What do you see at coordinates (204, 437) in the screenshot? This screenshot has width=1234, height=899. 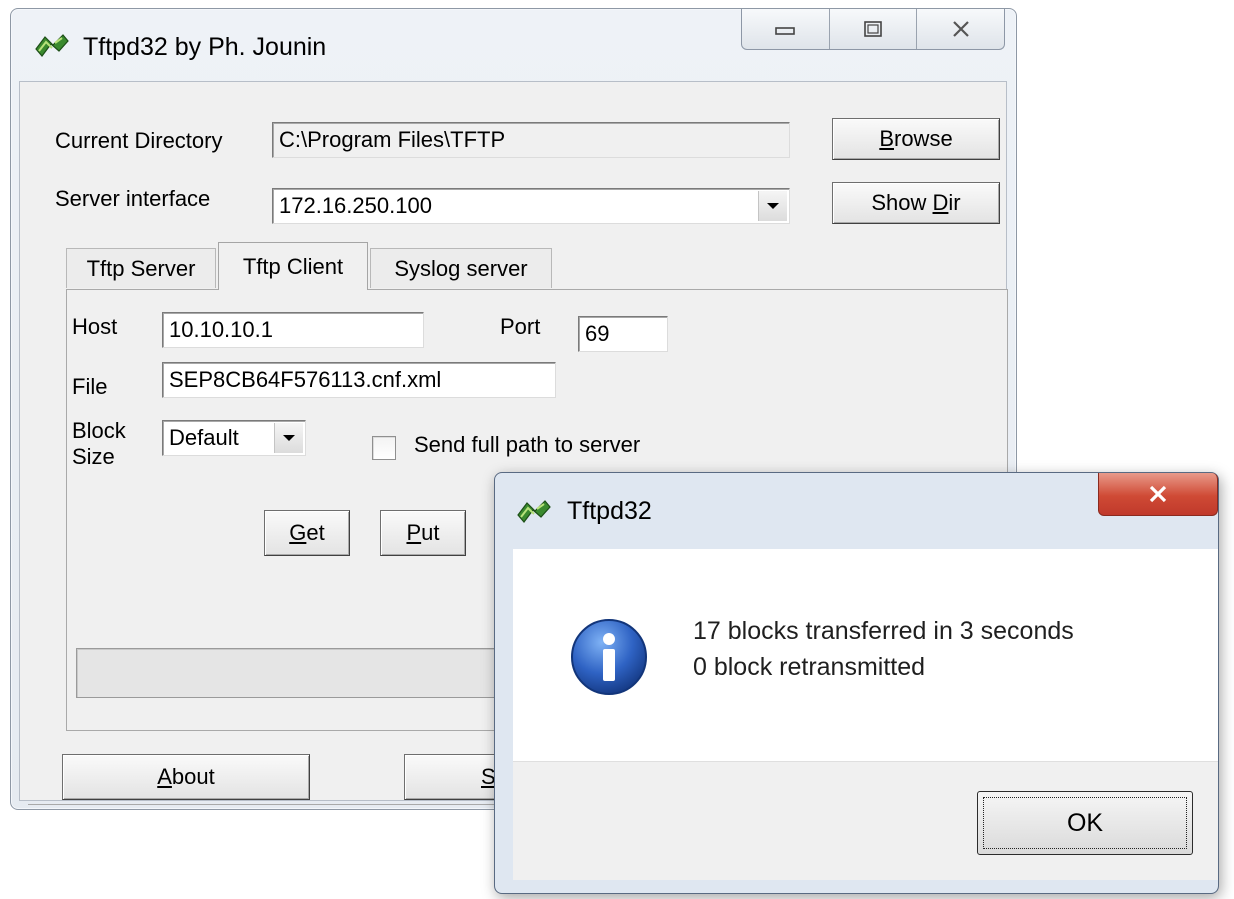 I see `block-size-value: Default` at bounding box center [204, 437].